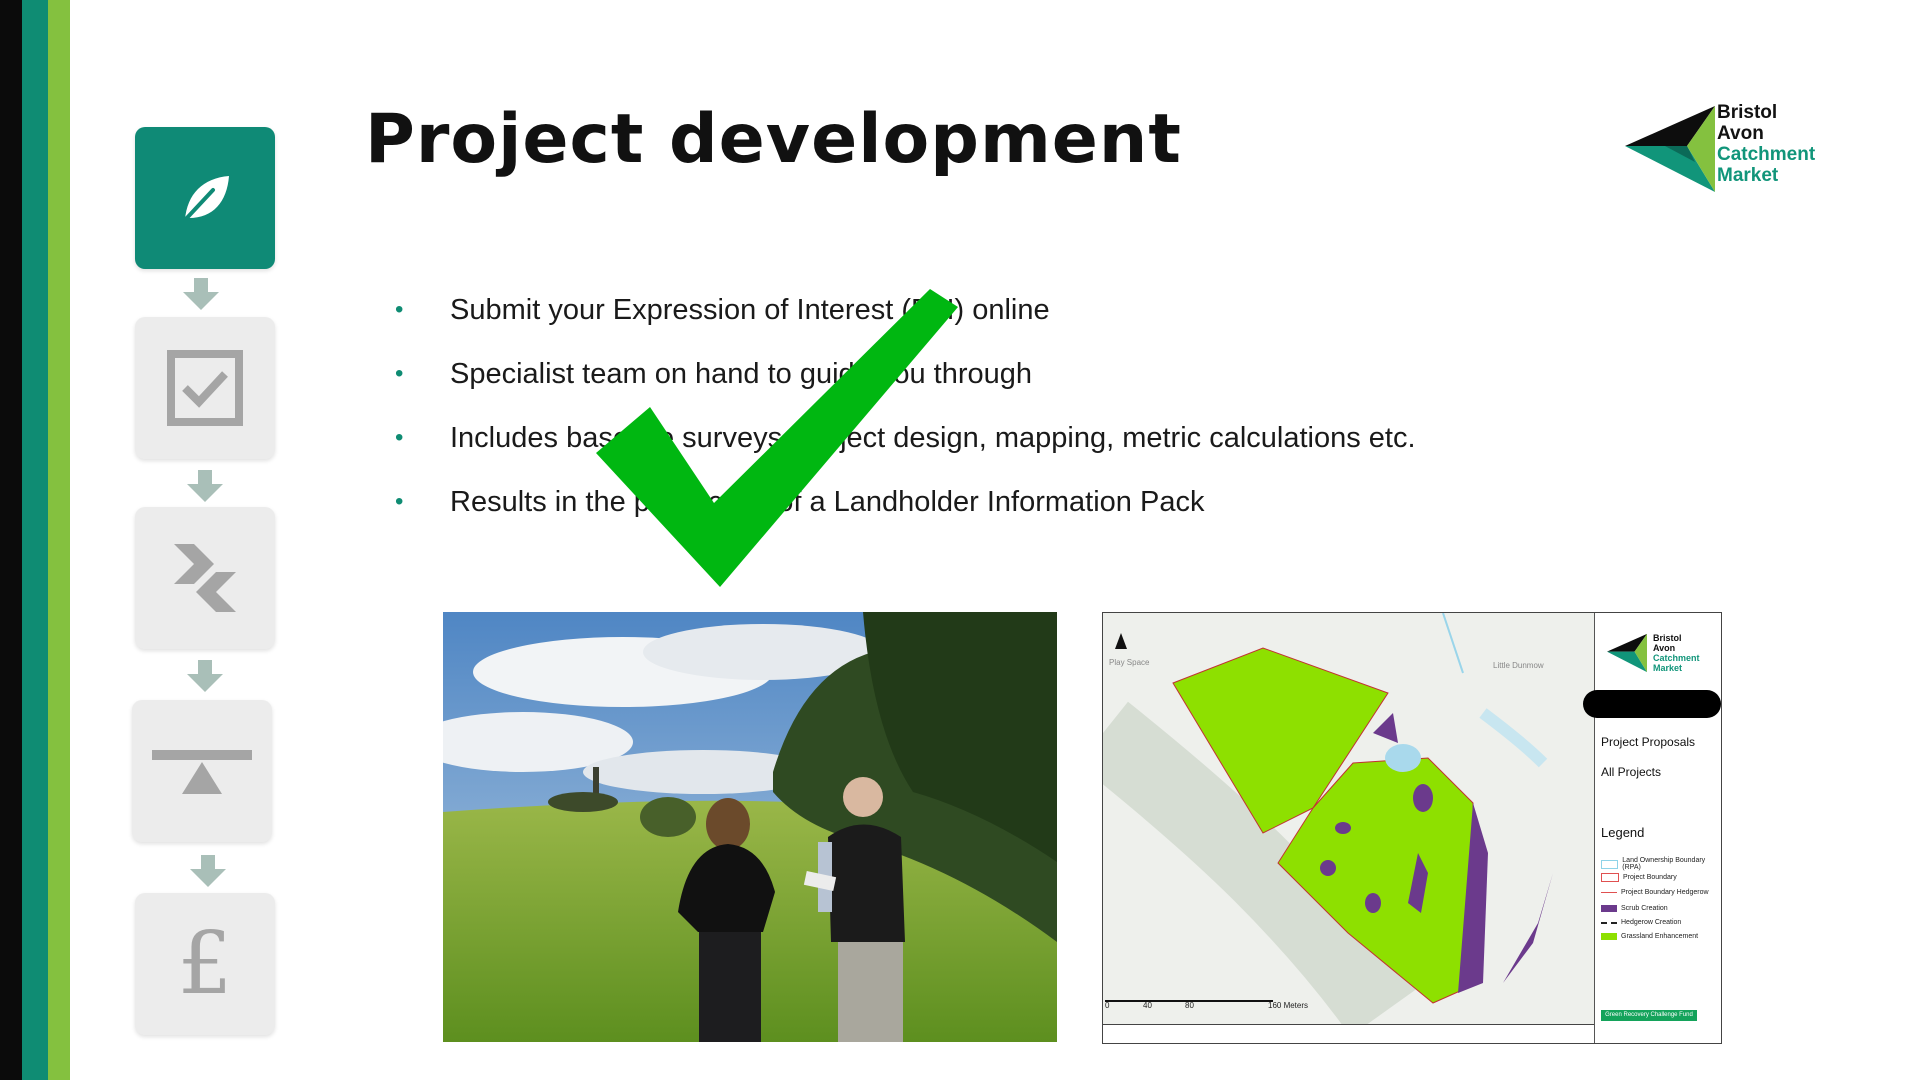  I want to click on map-scale-label: 40, so click(1147, 1005).